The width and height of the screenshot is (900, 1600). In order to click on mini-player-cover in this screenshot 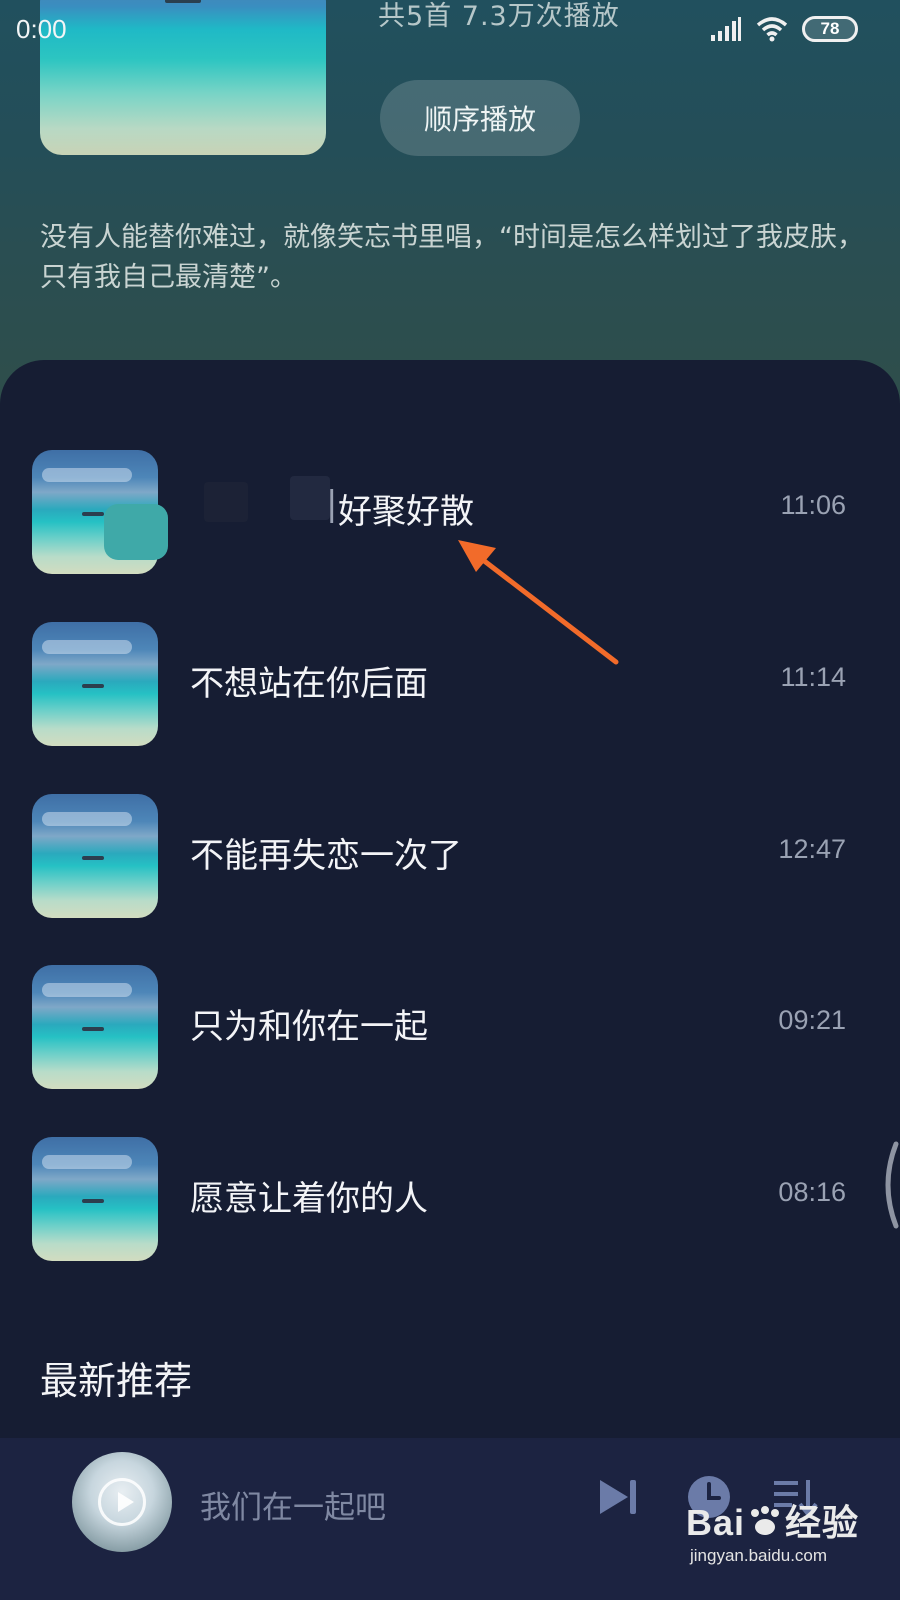, I will do `click(122, 1502)`.